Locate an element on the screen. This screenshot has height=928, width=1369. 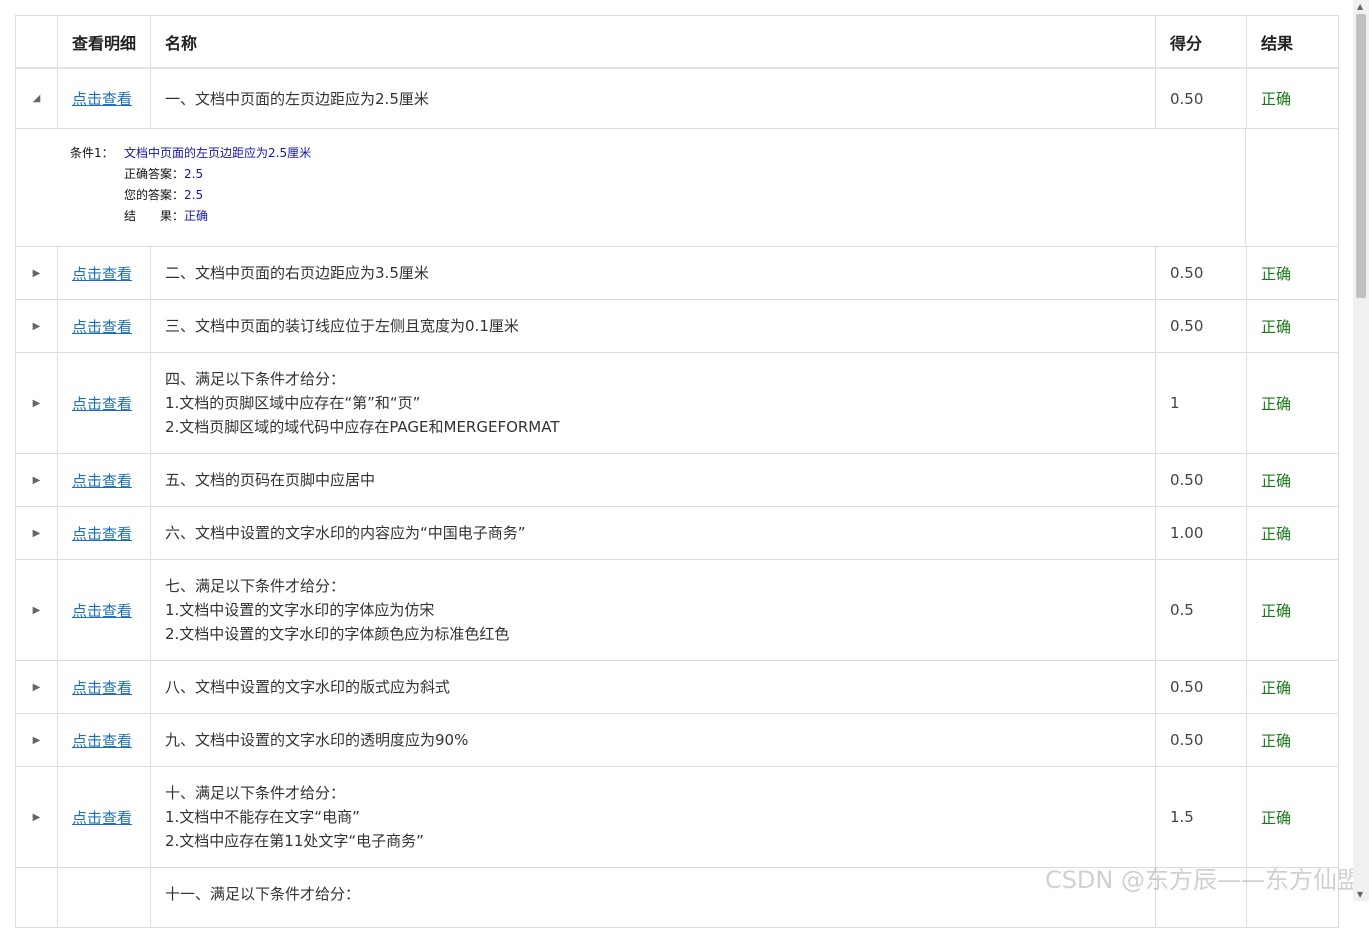
expand-arrow-icon is located at coordinates (37, 898).